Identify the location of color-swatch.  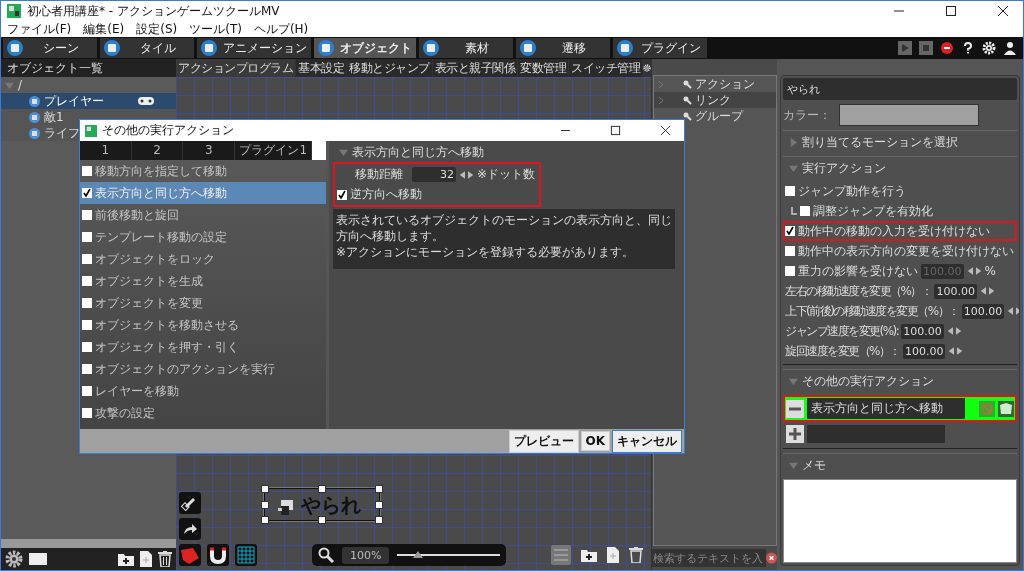
(909, 115).